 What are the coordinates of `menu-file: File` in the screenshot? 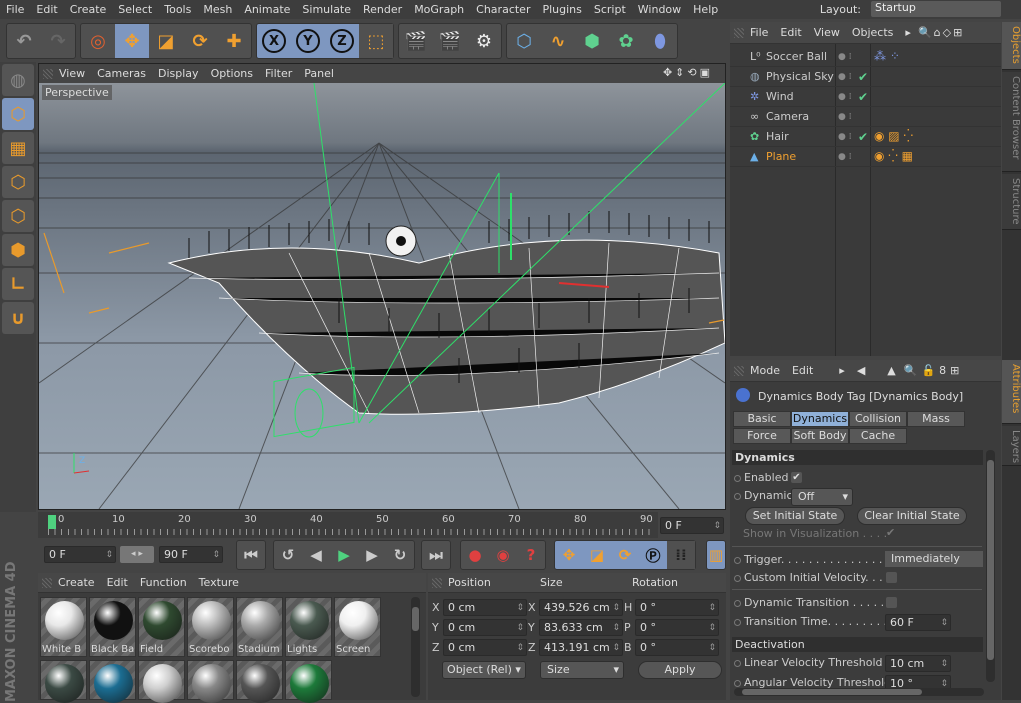 It's located at (15, 9).